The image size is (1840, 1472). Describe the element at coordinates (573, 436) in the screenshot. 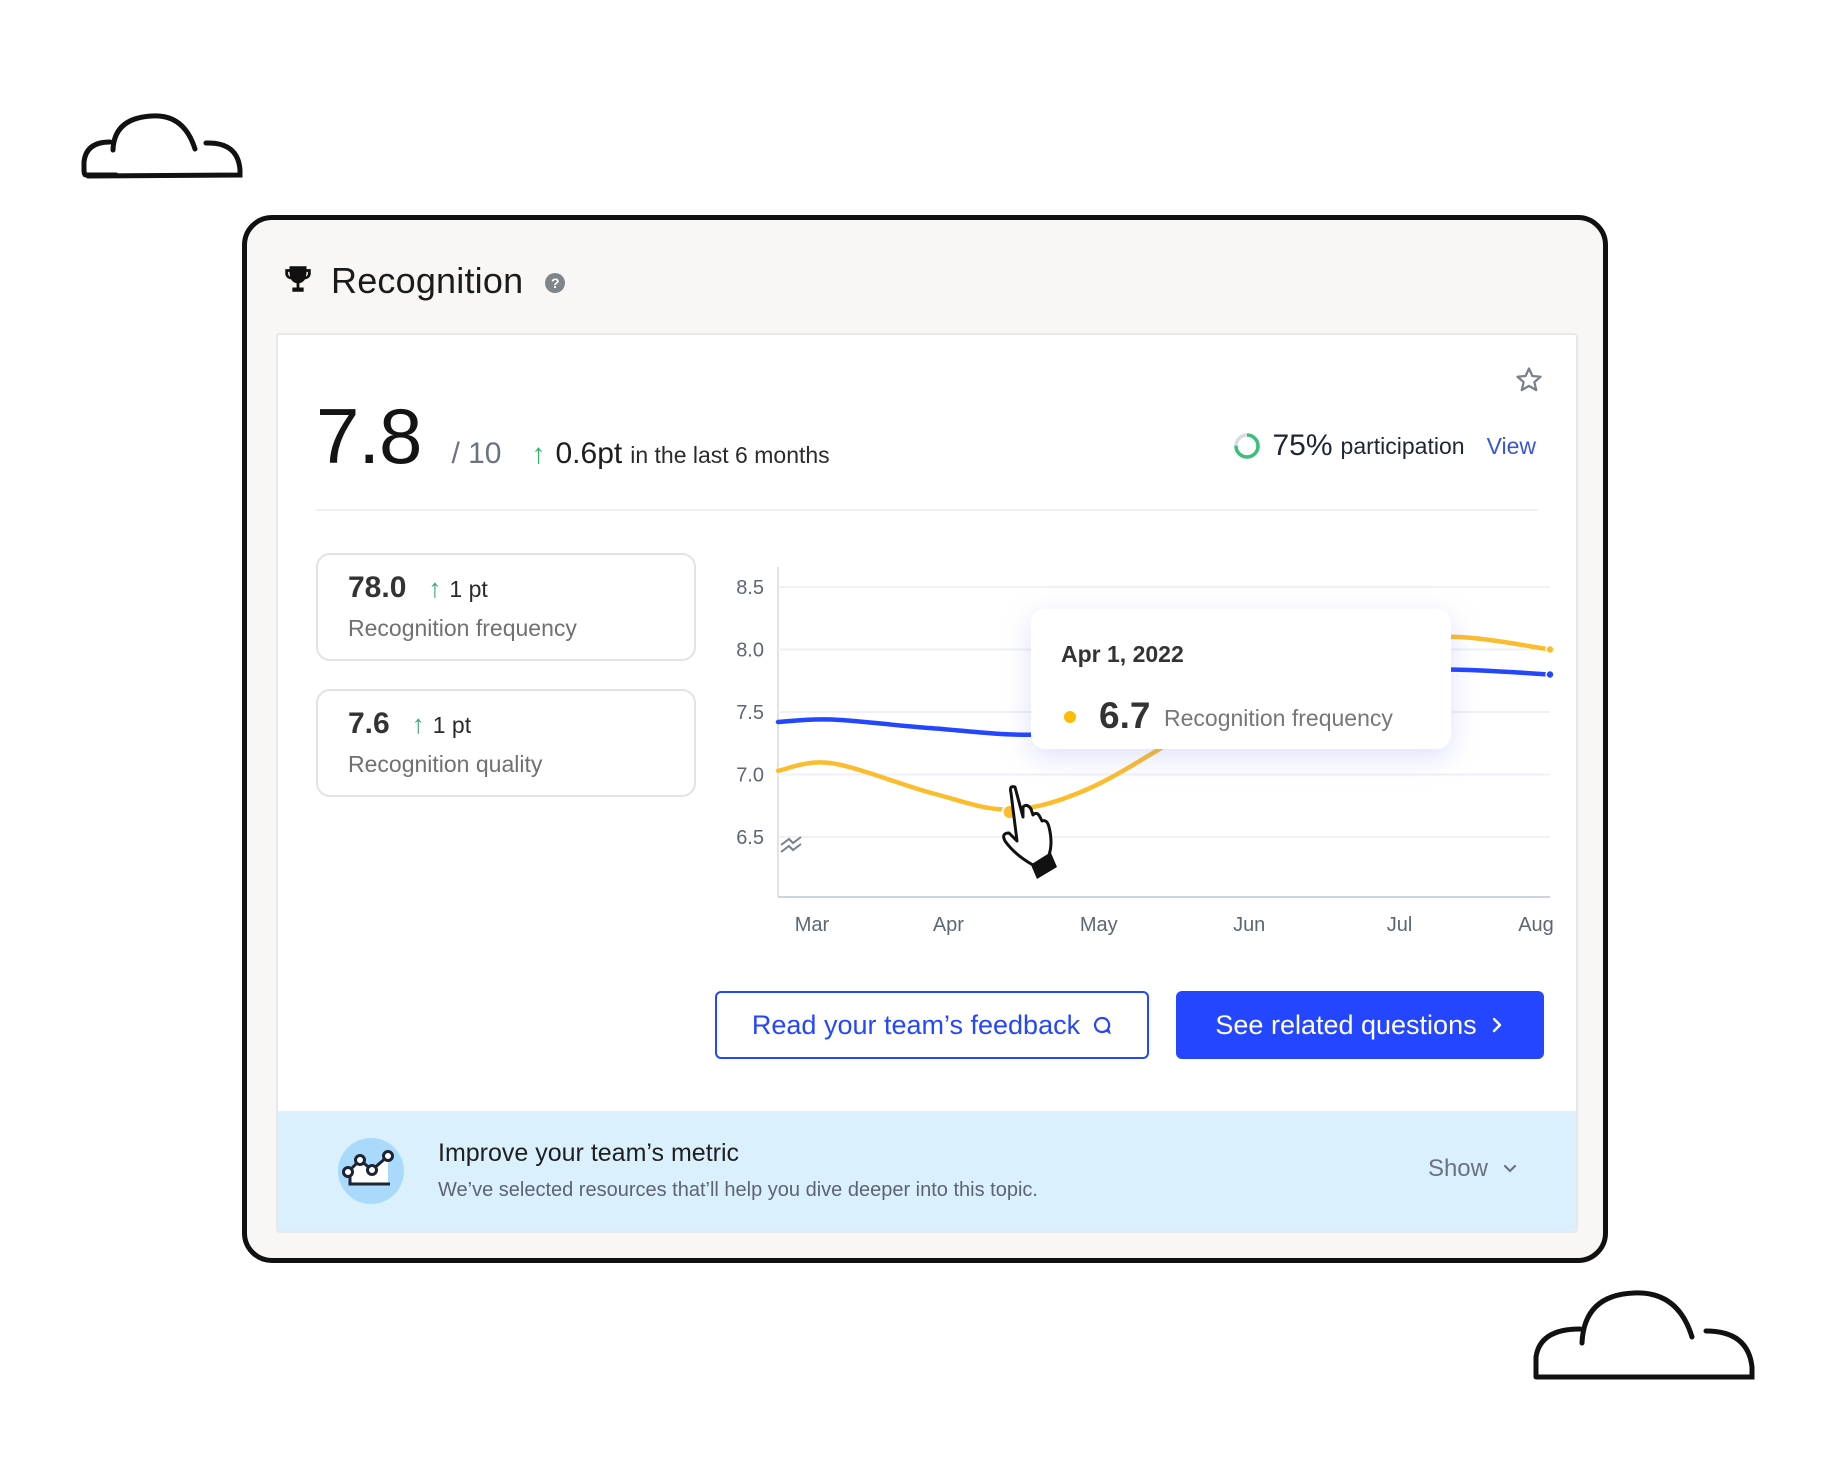

I see `score-summary: 7.8 / 10 ↑ 0.6pt in the last 6 months` at that location.